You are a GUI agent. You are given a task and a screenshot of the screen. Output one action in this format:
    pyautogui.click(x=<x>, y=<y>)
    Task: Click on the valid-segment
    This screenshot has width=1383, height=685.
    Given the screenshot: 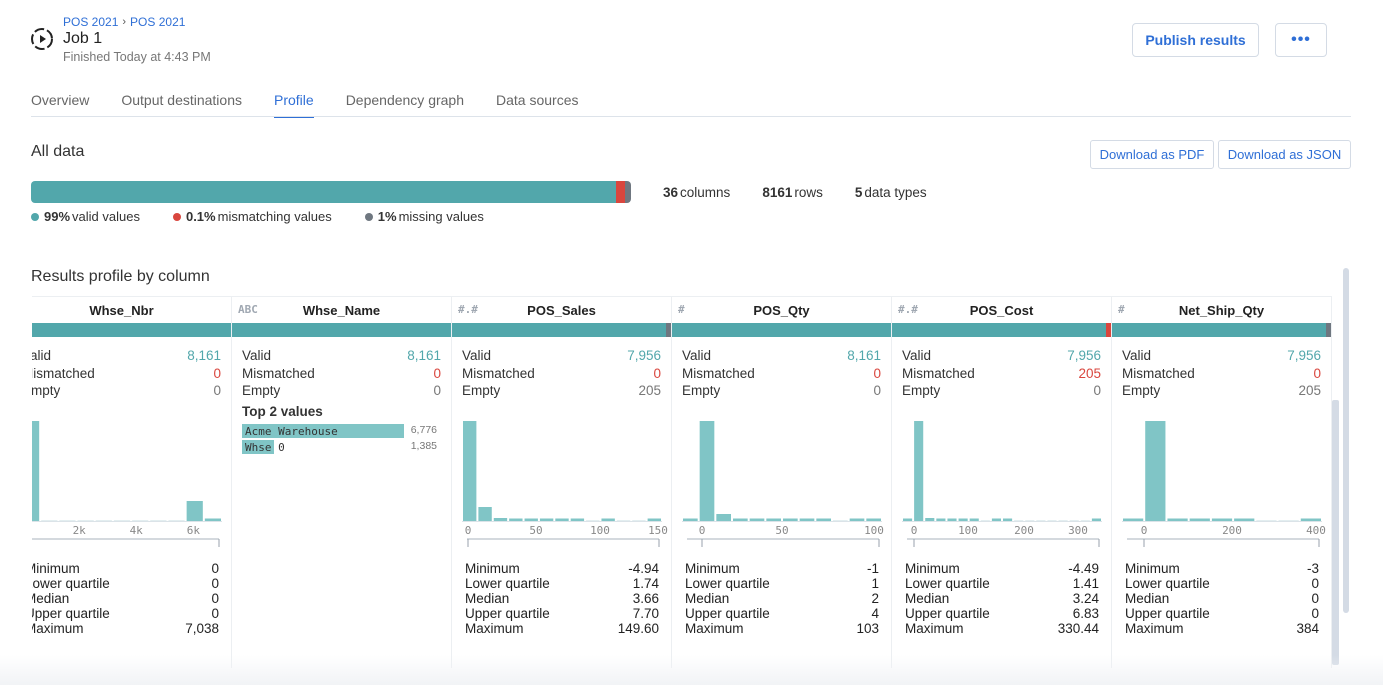 What is the action you would take?
    pyautogui.click(x=324, y=192)
    